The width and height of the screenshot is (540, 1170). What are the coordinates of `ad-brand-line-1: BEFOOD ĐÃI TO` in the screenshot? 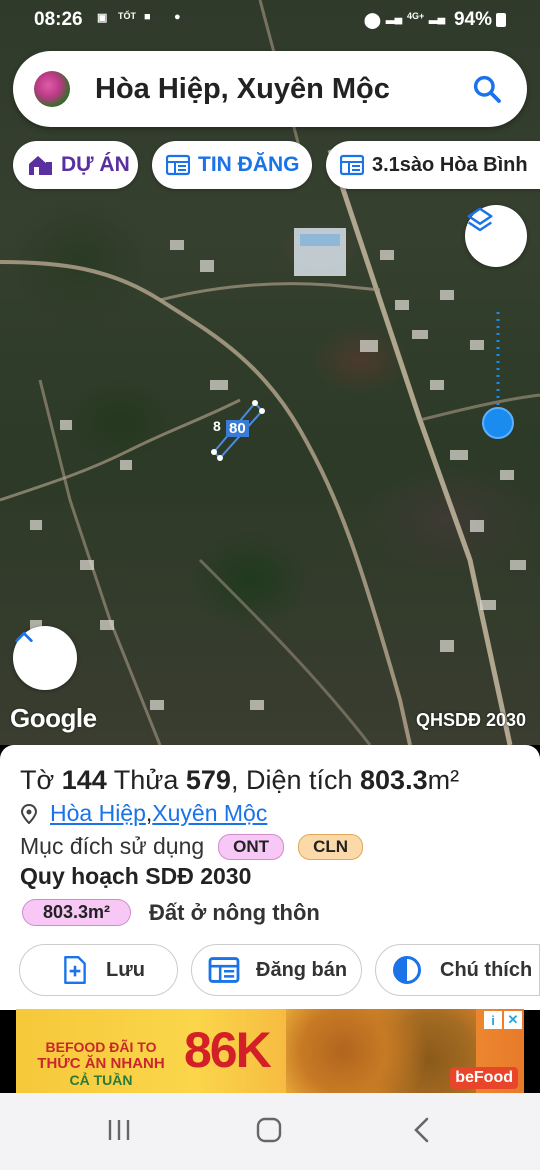 It's located at (101, 1047).